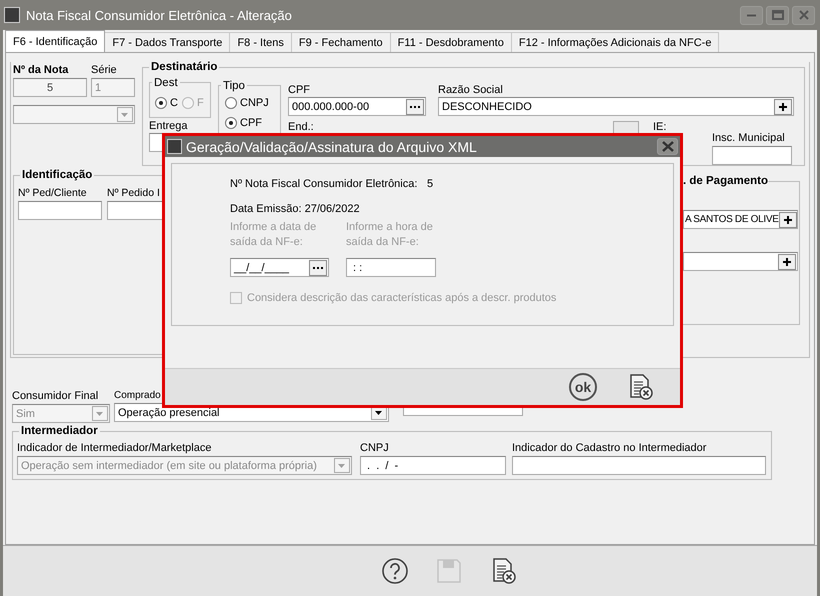 This screenshot has width=820, height=596. I want to click on group-title: . de Pagamento, so click(725, 181).